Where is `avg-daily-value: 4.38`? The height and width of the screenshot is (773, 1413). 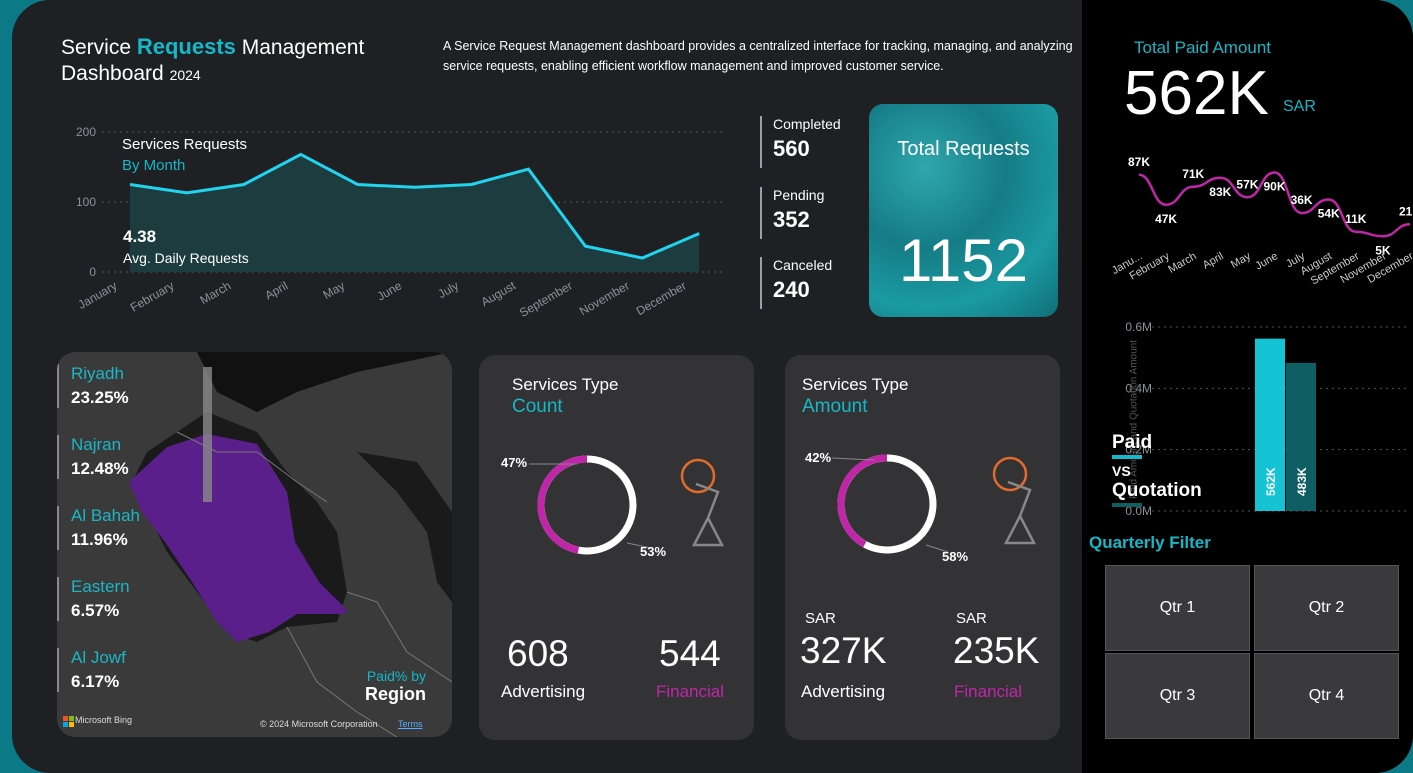
avg-daily-value: 4.38 is located at coordinates (140, 236).